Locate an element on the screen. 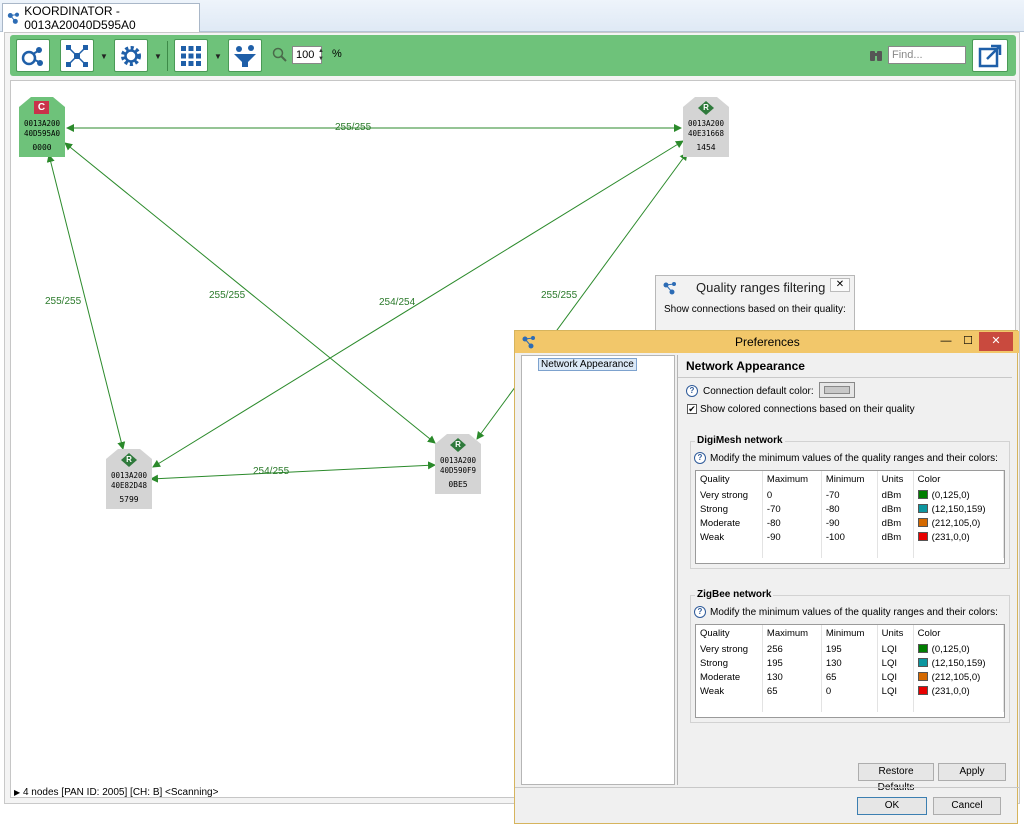 This screenshot has width=1024, height=824. show-colored-checkbox: ✔ is located at coordinates (692, 409).